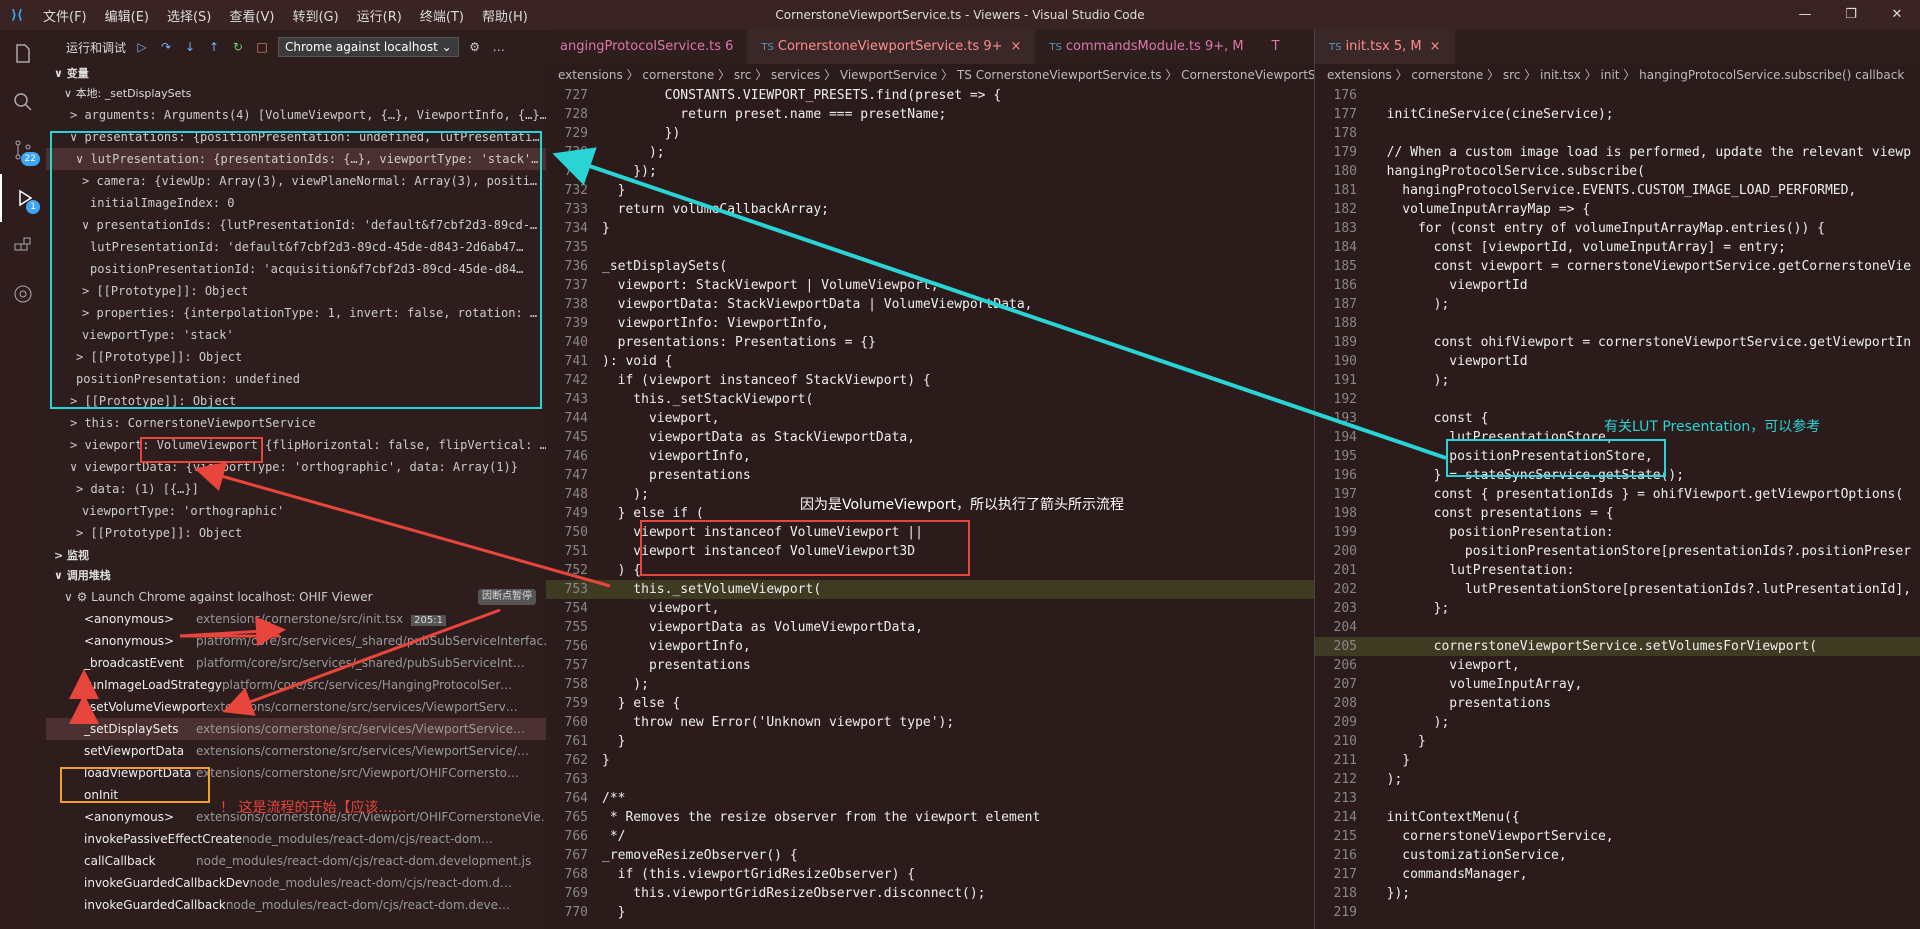  Describe the element at coordinates (296, 423) in the screenshot. I see `variable-row: > this: CornerstoneViewportService` at that location.